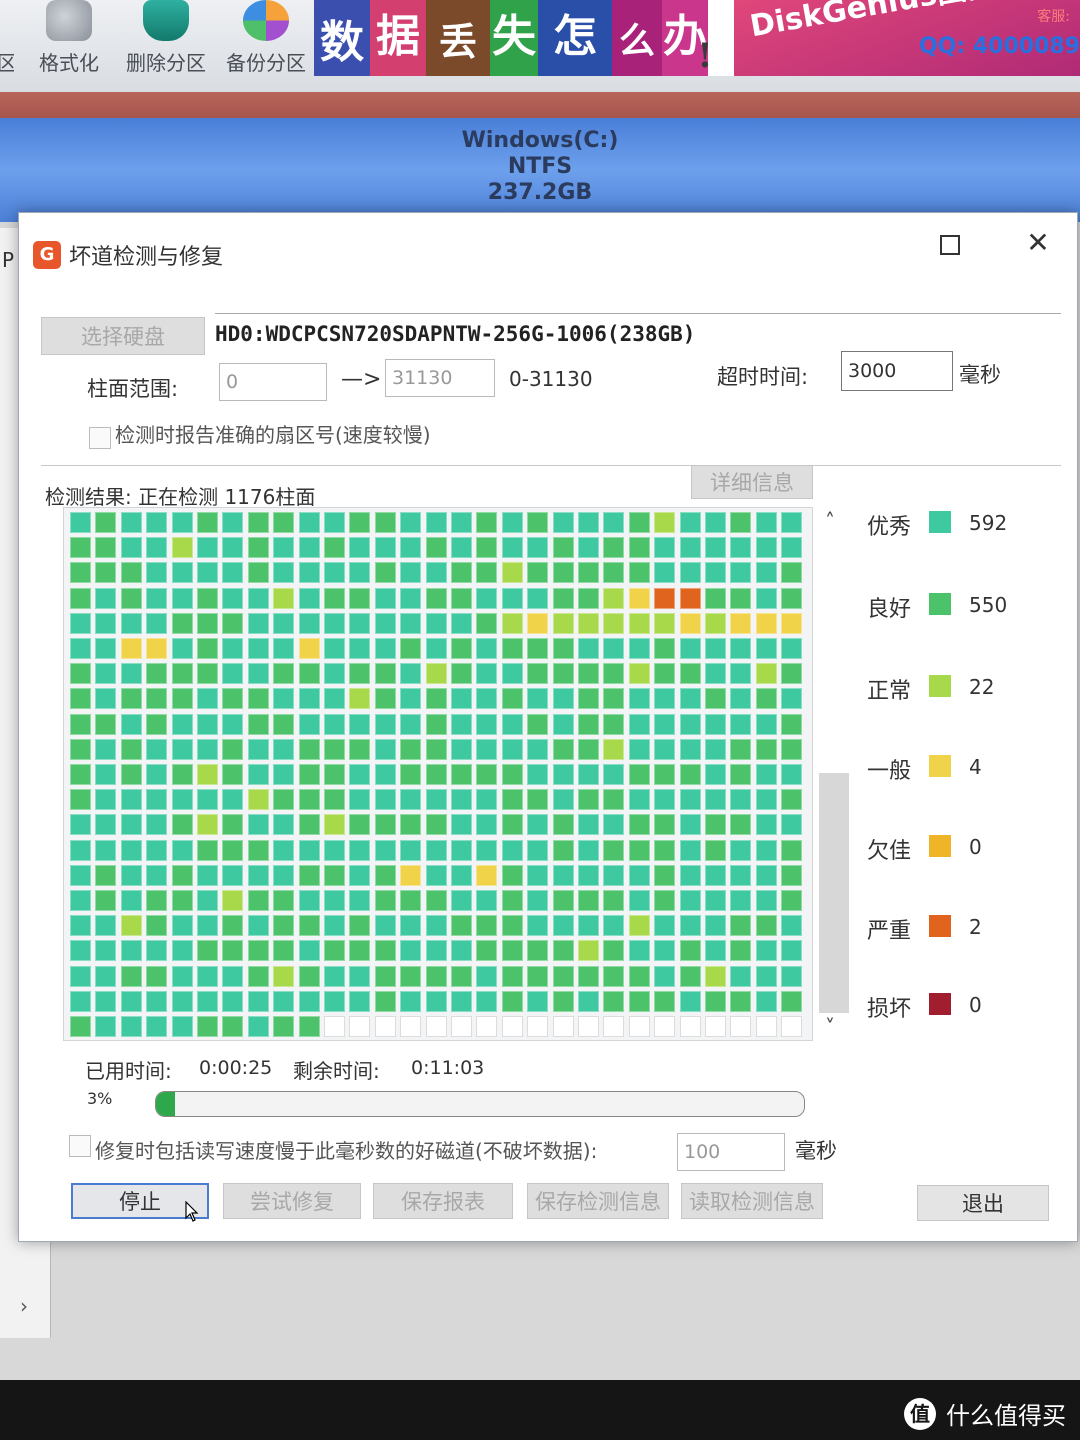 The height and width of the screenshot is (1440, 1080). What do you see at coordinates (967, 927) in the screenshot?
I see `legend-item: 严重 2` at bounding box center [967, 927].